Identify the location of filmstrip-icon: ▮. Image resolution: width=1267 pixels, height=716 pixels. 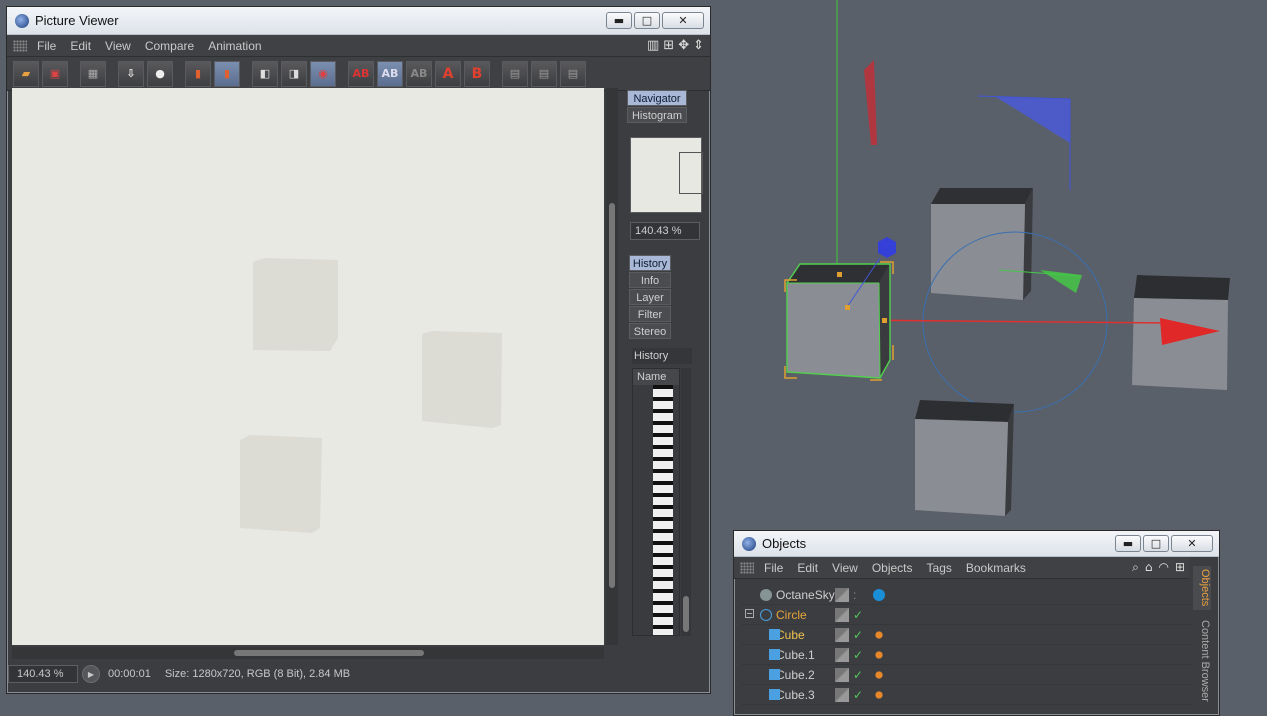
(227, 73).